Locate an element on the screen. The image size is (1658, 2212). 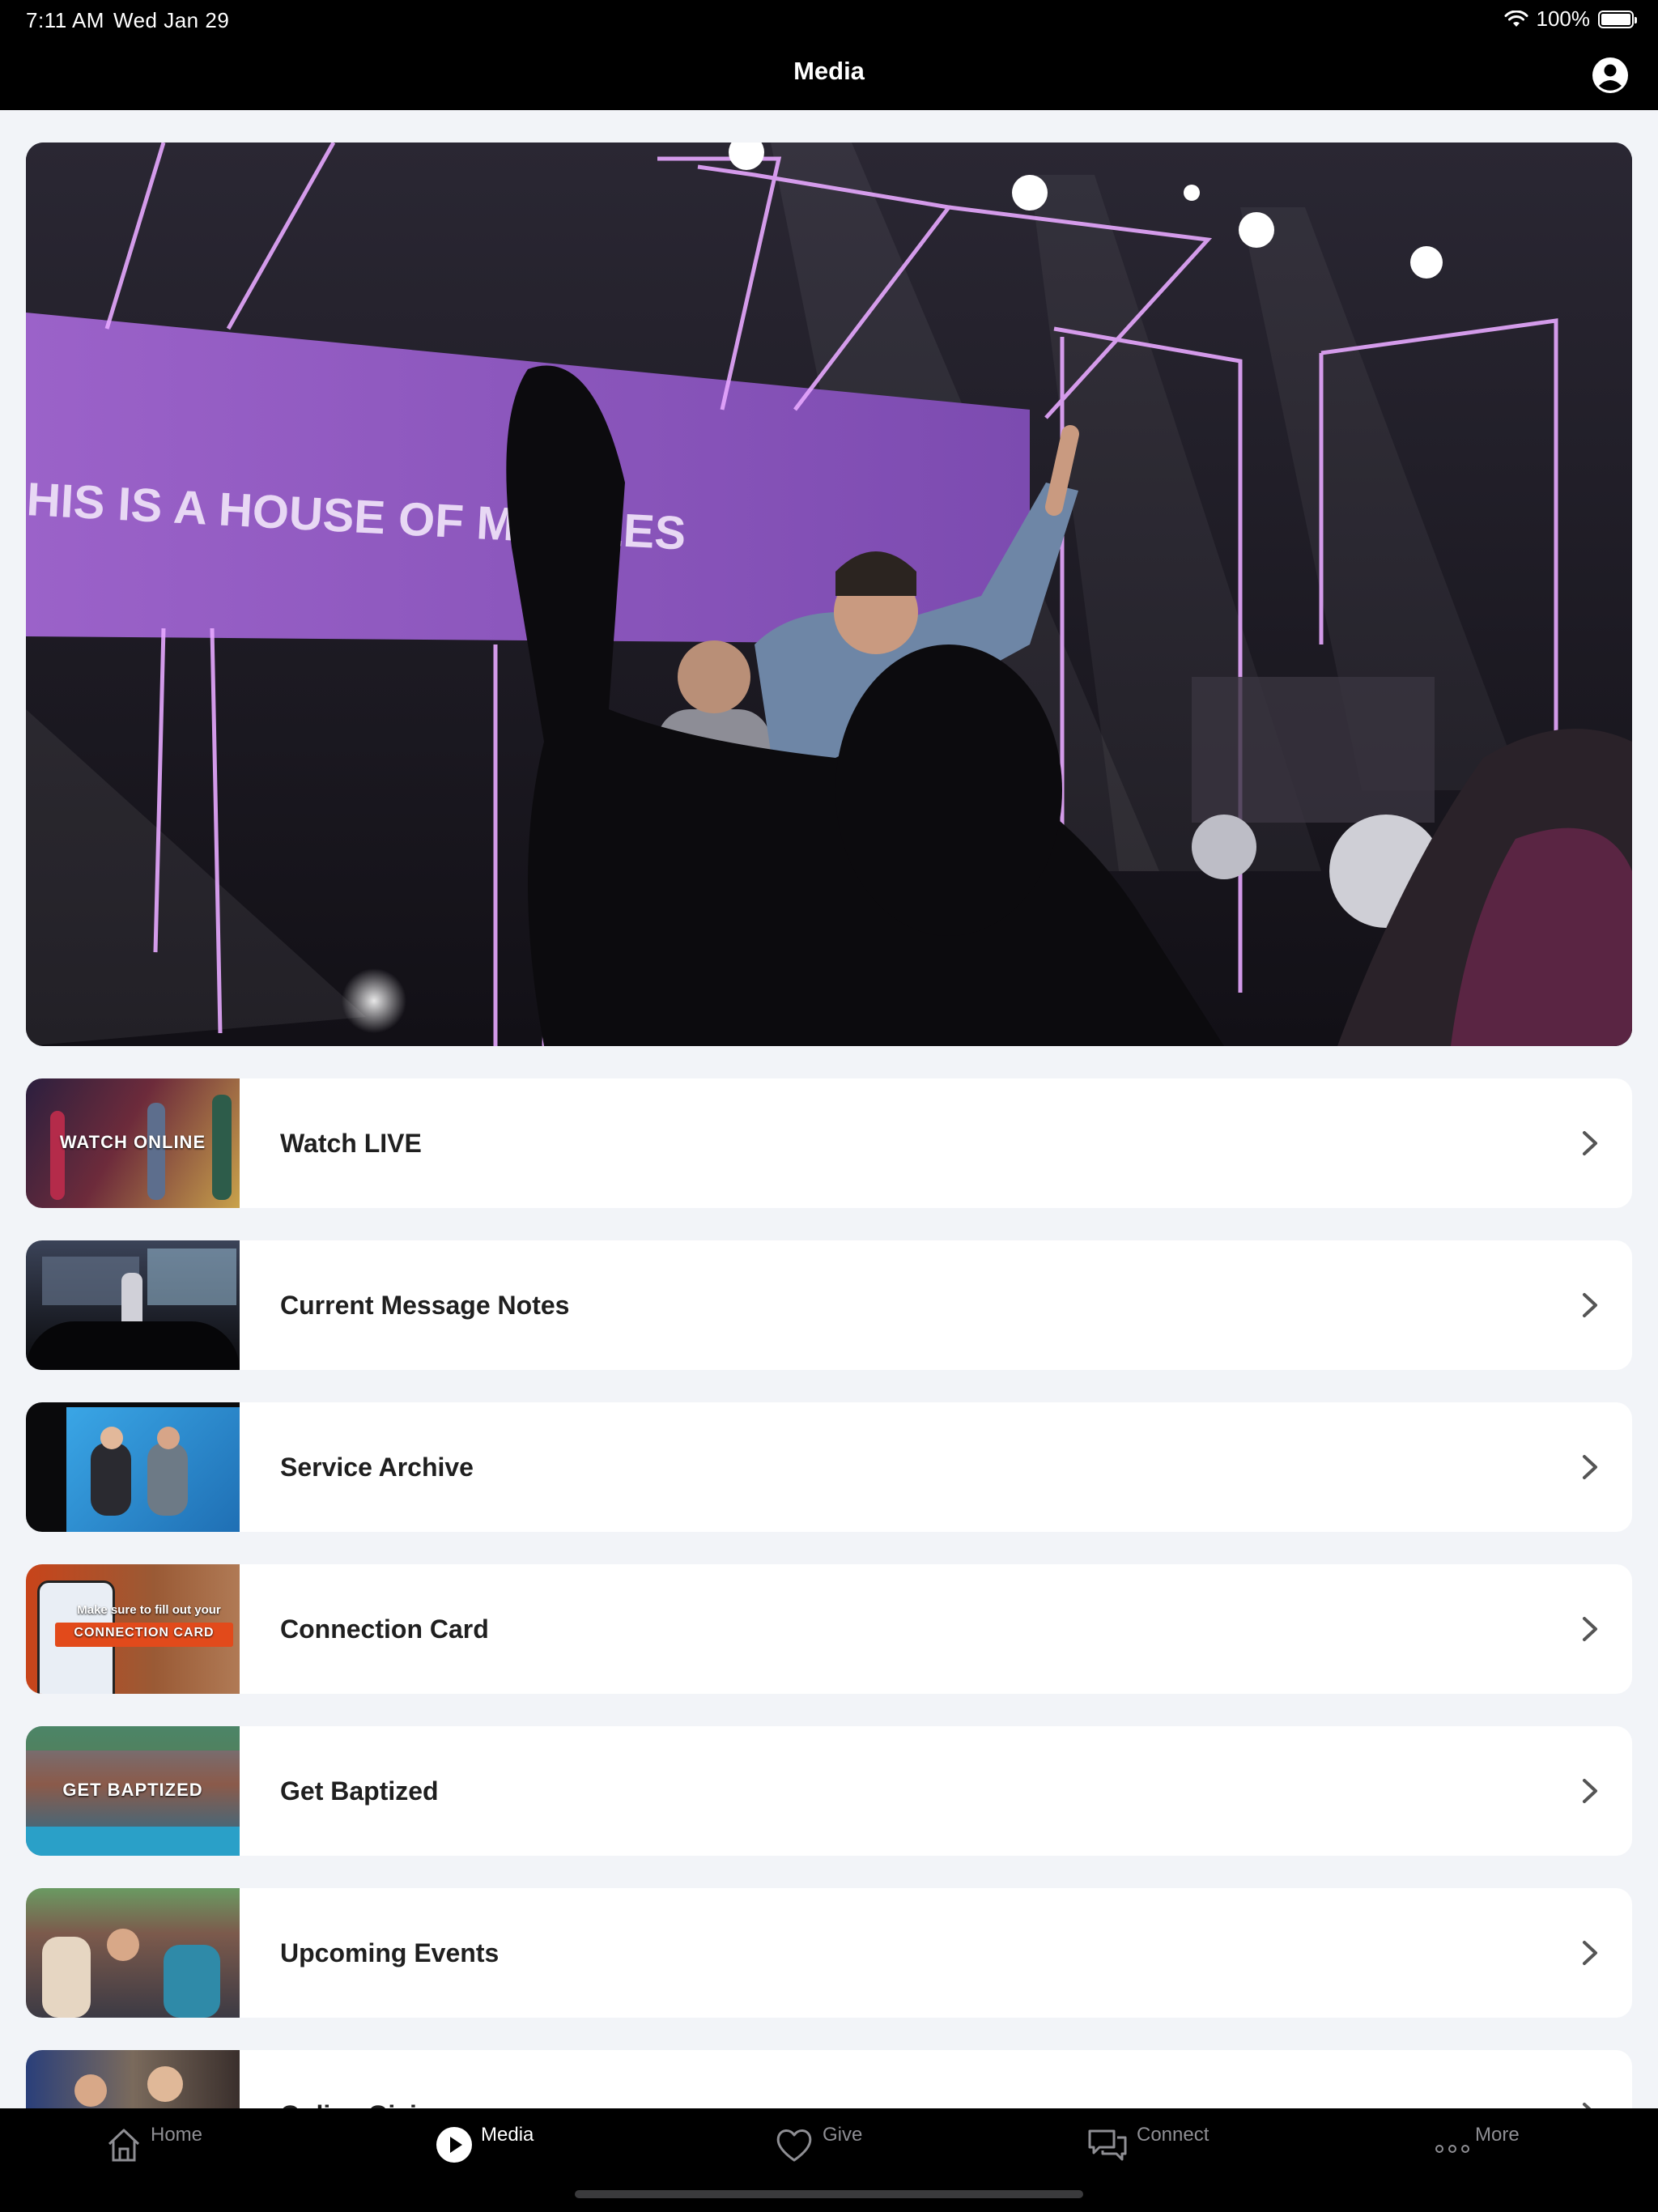
home-icon is located at coordinates (124, 2146).